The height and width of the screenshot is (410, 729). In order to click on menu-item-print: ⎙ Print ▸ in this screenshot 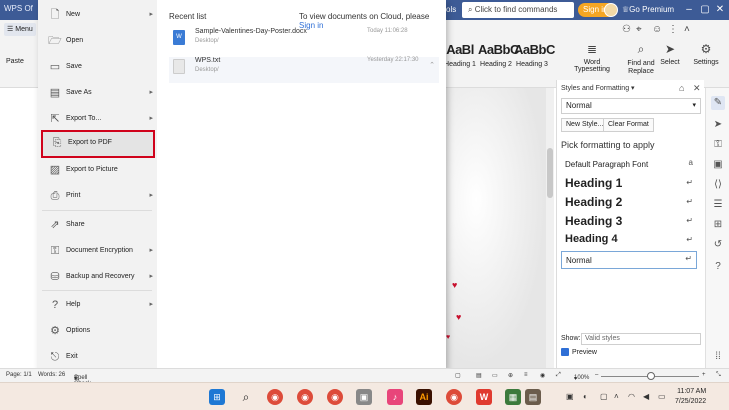, I will do `click(97, 196)`.